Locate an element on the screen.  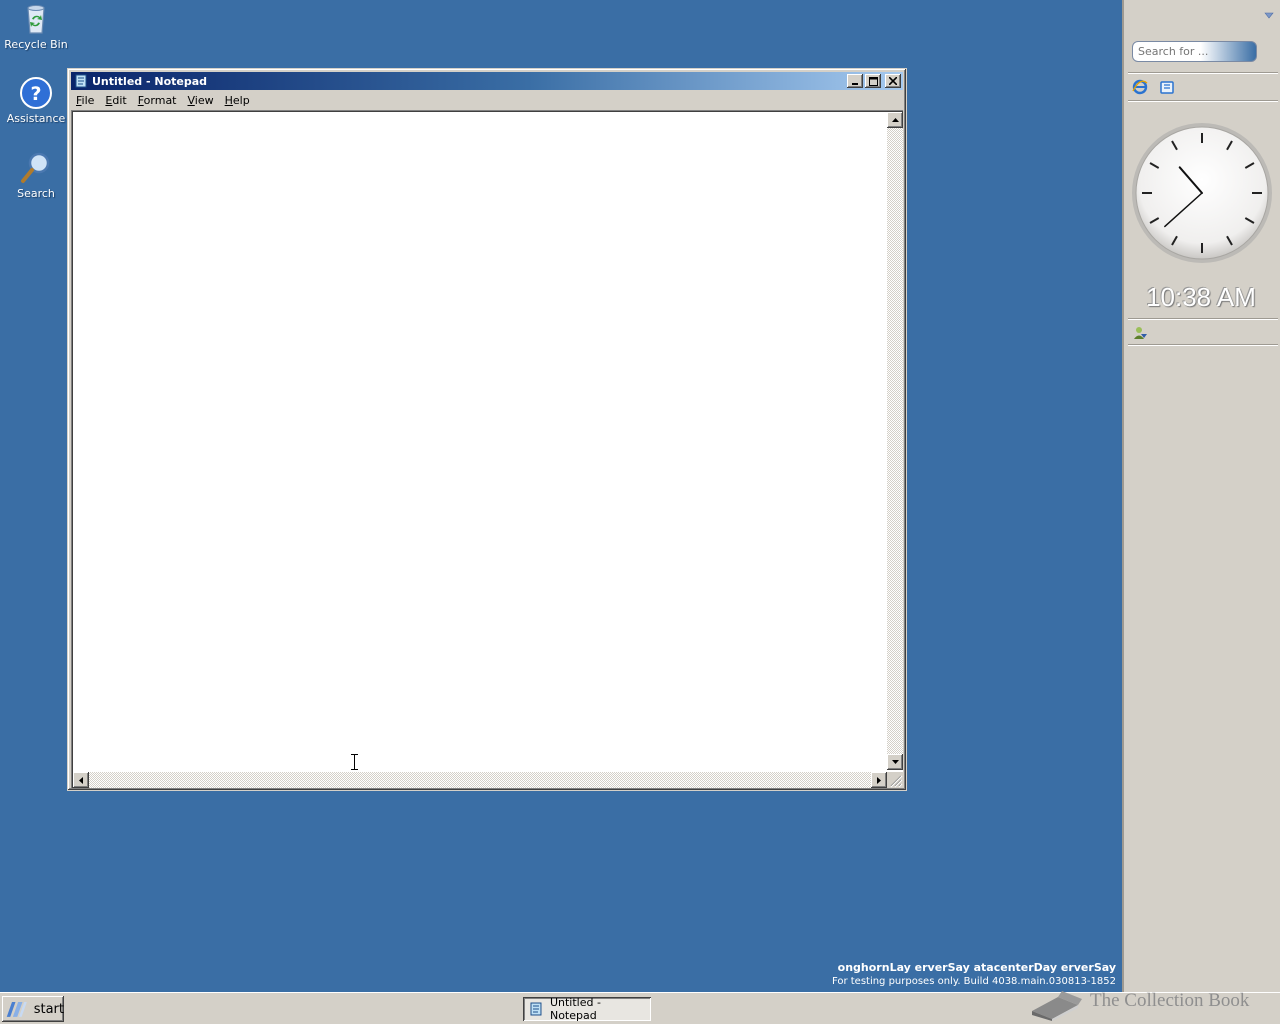
scroll-up-button is located at coordinates (895, 120).